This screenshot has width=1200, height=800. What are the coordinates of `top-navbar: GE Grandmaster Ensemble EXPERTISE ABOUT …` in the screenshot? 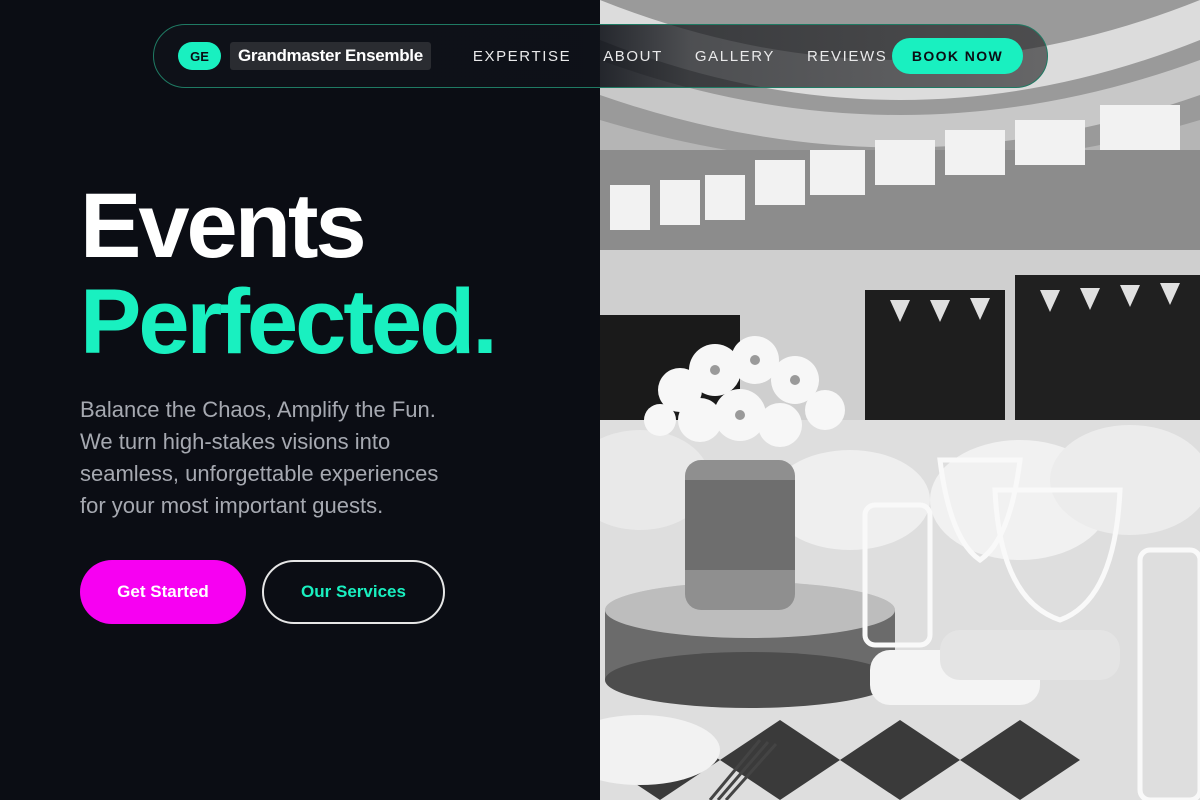 It's located at (600, 56).